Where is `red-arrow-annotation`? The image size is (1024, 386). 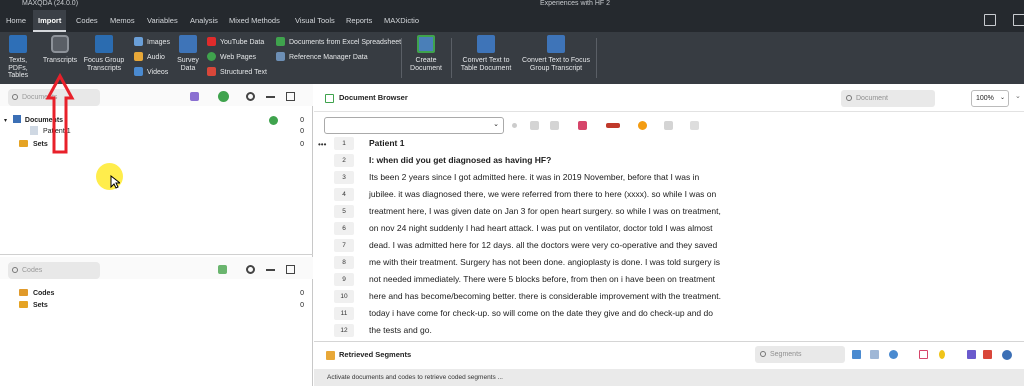
red-arrow-annotation is located at coordinates (60, 113).